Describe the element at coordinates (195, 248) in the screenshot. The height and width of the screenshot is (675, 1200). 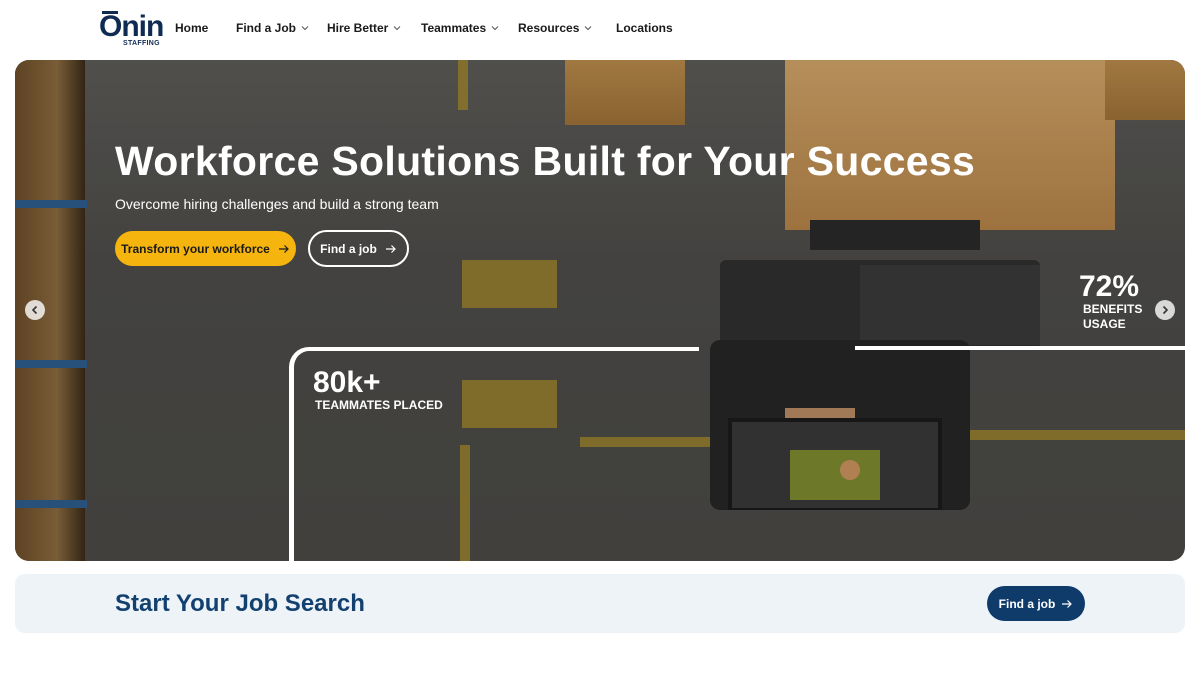
I see `button-label: Transform your workforce` at that location.